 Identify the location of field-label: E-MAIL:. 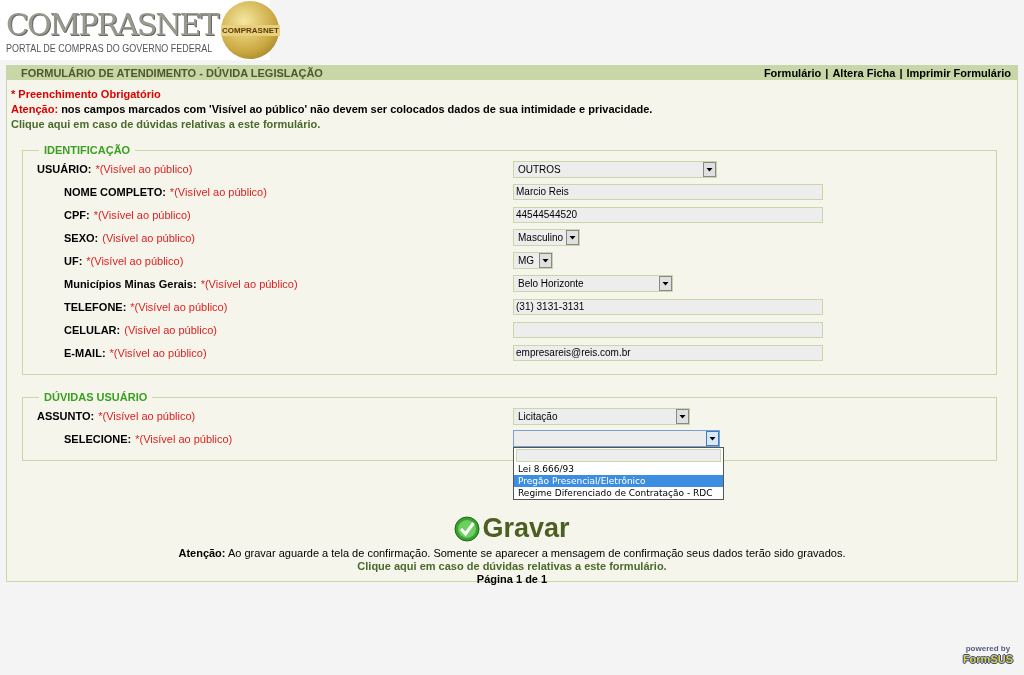
(85, 352).